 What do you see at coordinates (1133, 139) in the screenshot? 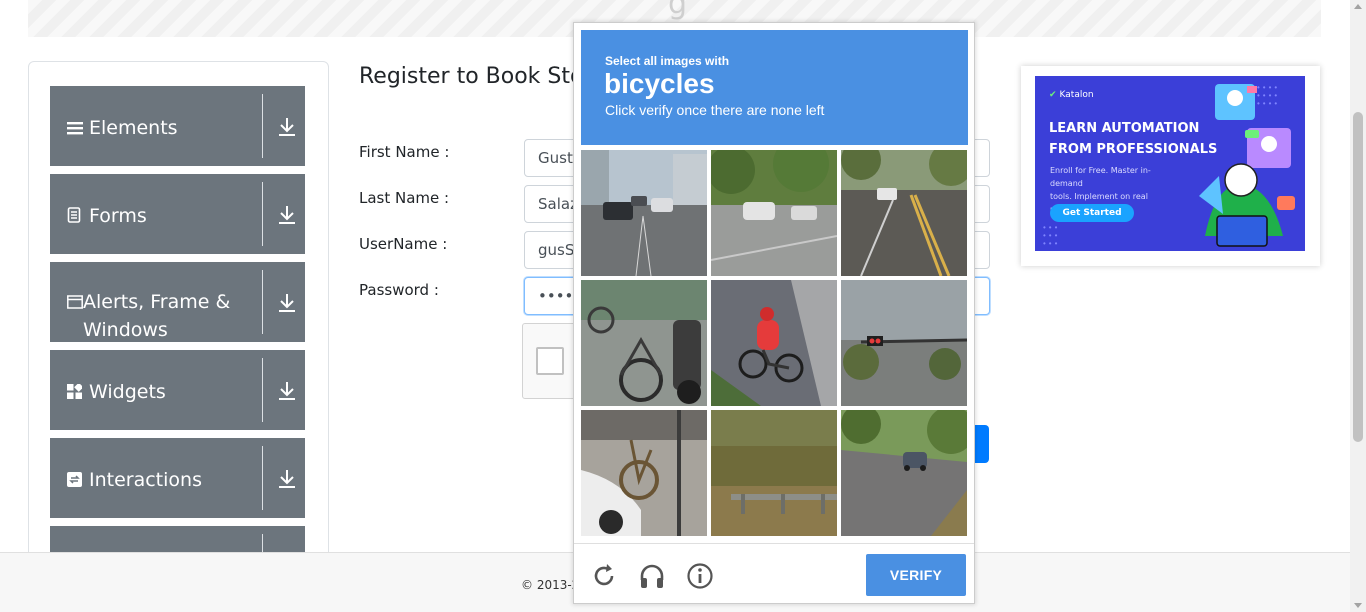
I see `ad-headline: LEARN AUTOMATION FROM PROFESSIONALS` at bounding box center [1133, 139].